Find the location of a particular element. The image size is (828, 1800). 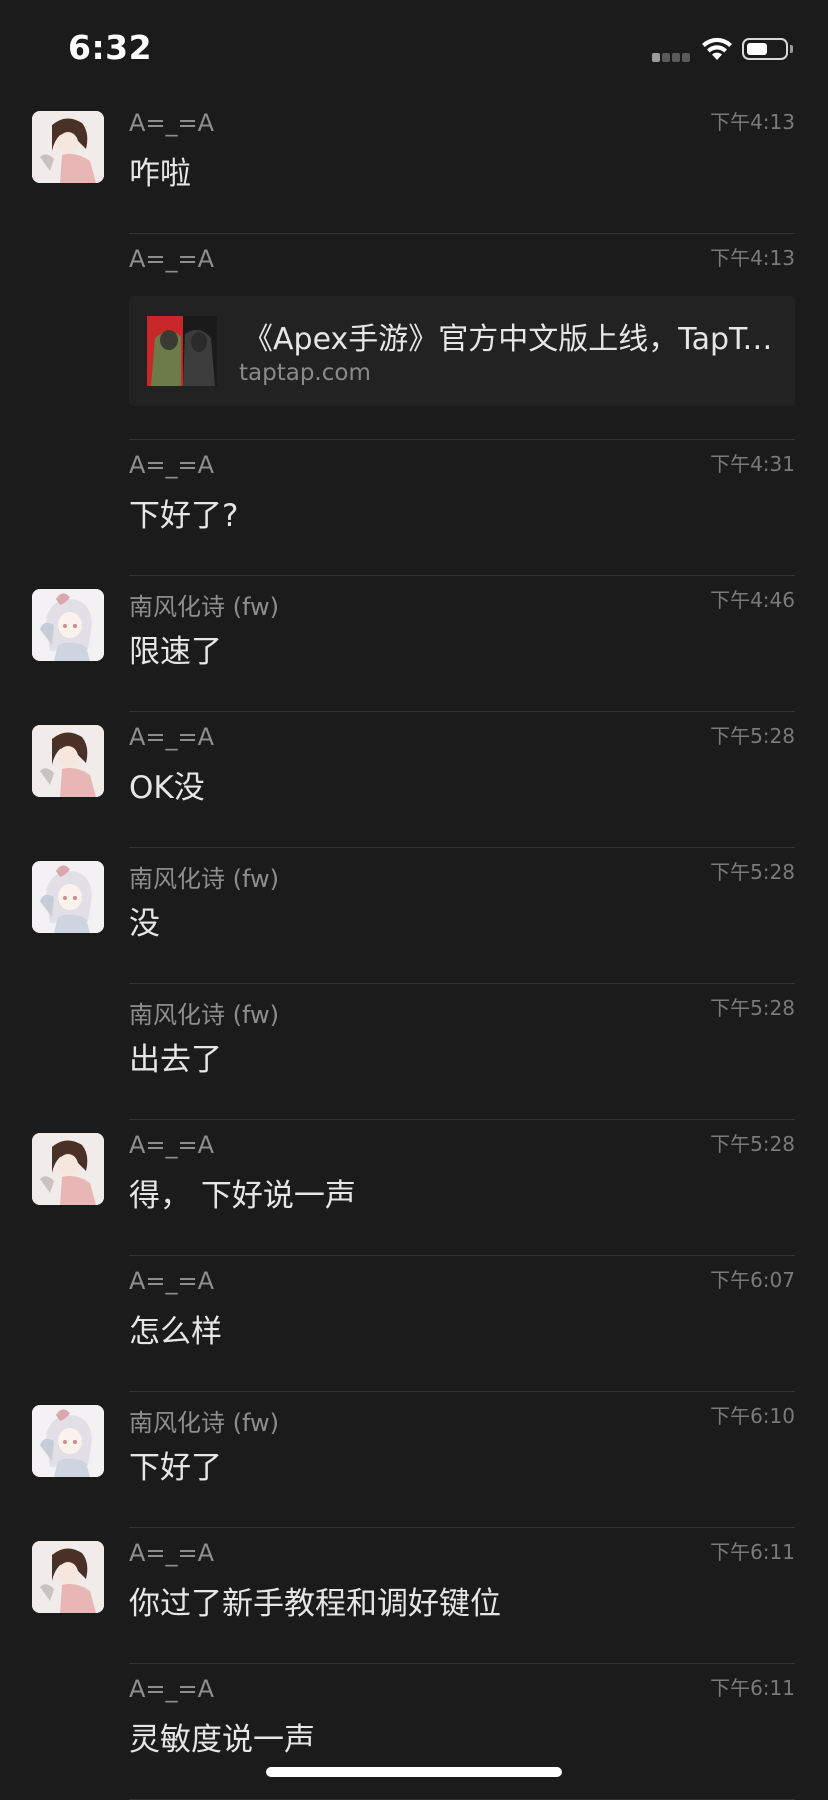

message-item: 南风化诗 (fw) 下午5:28 出去了 is located at coordinates (414, 1052).